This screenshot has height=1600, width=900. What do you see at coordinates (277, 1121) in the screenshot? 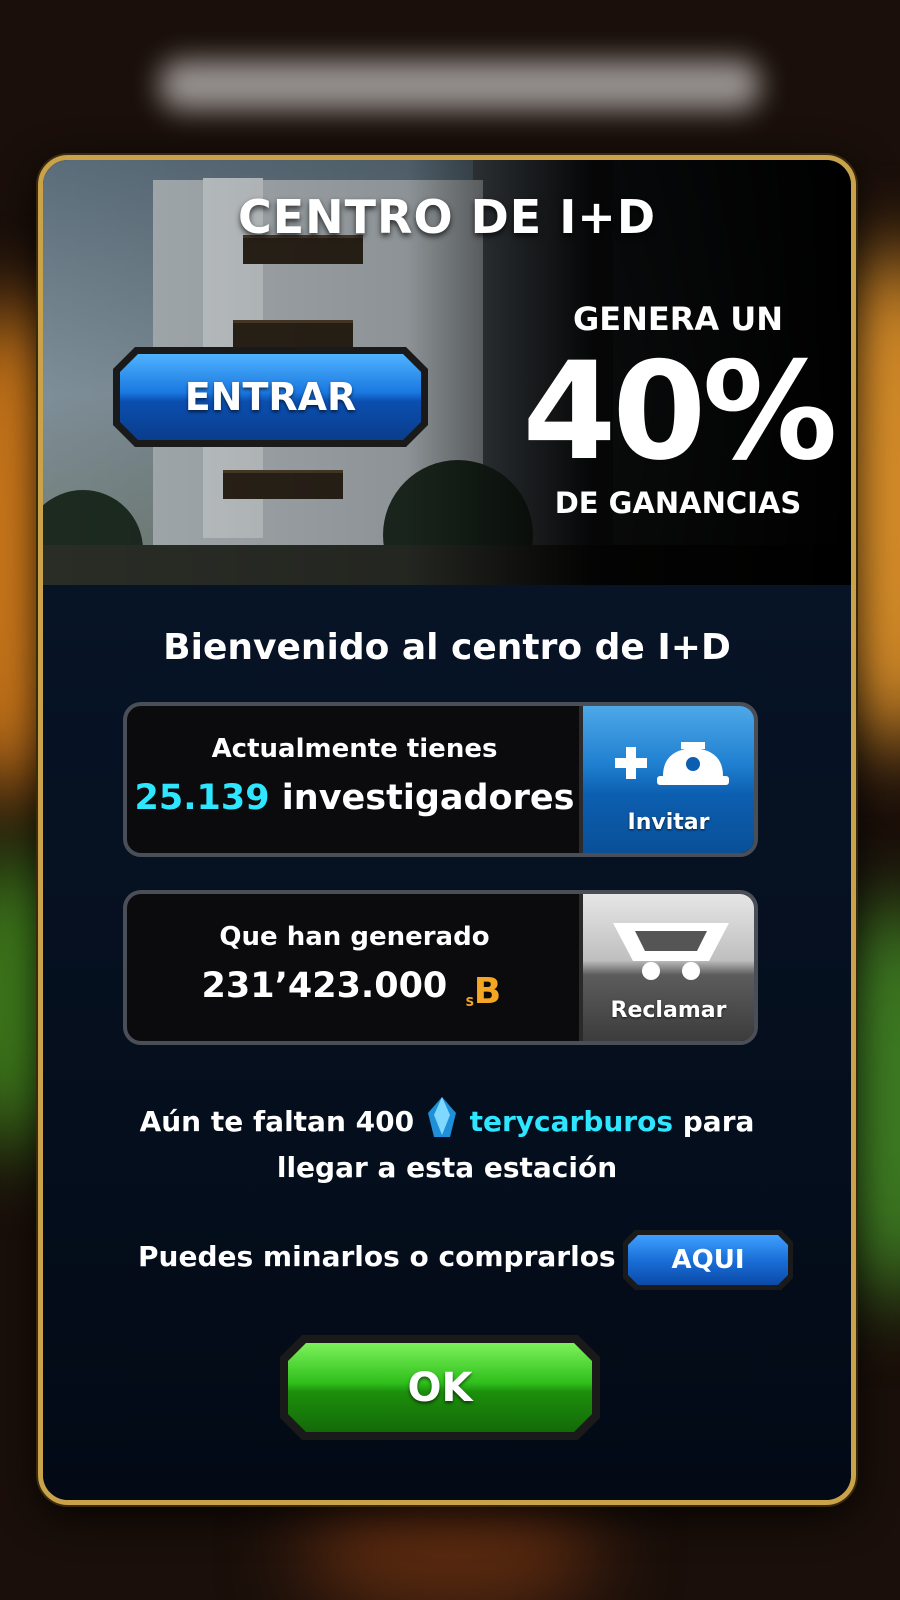
I see `requirement-prefix: Aún te faltan 400` at bounding box center [277, 1121].